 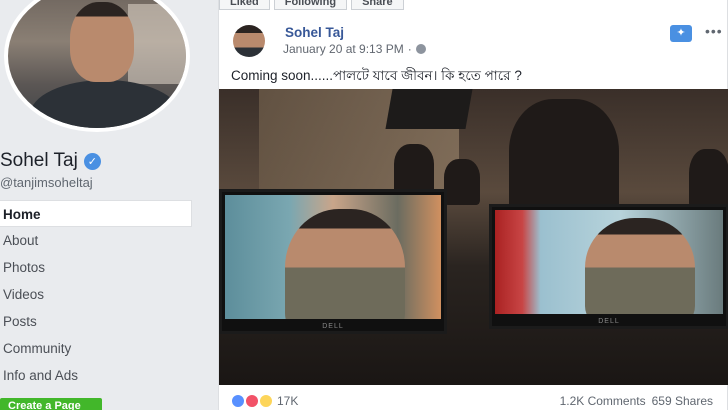 What do you see at coordinates (96, 240) in the screenshot?
I see `sidebar-item-about: About` at bounding box center [96, 240].